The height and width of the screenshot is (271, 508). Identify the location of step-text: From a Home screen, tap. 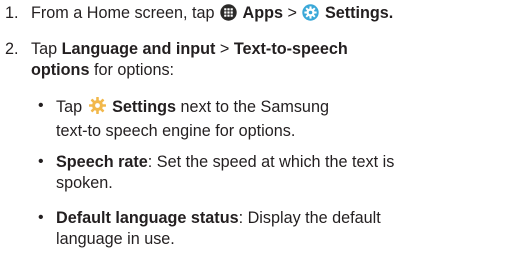
(125, 13).